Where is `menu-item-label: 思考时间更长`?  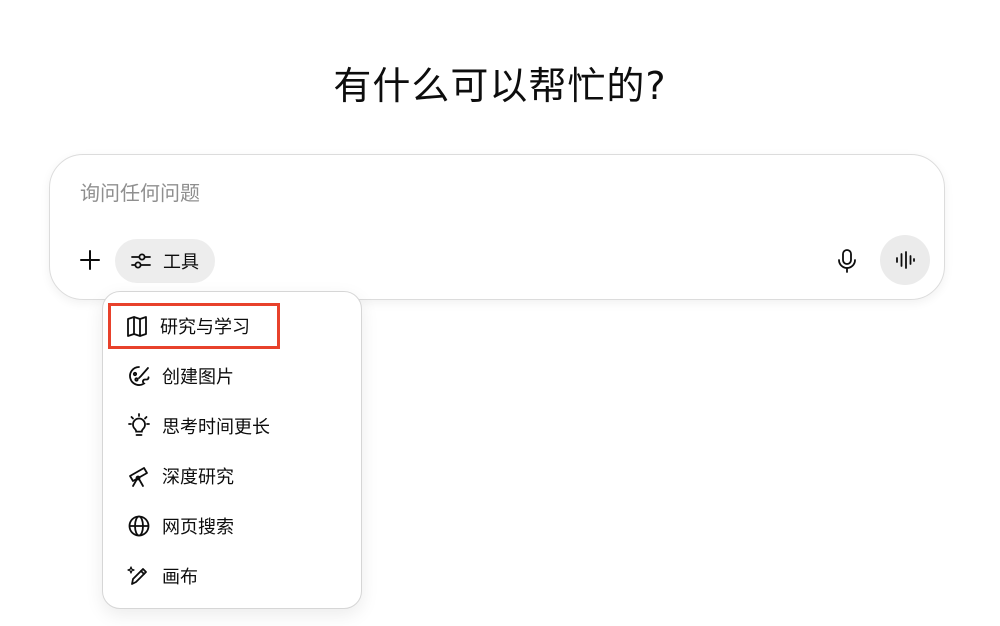
menu-item-label: 思考时间更长 is located at coordinates (216, 427).